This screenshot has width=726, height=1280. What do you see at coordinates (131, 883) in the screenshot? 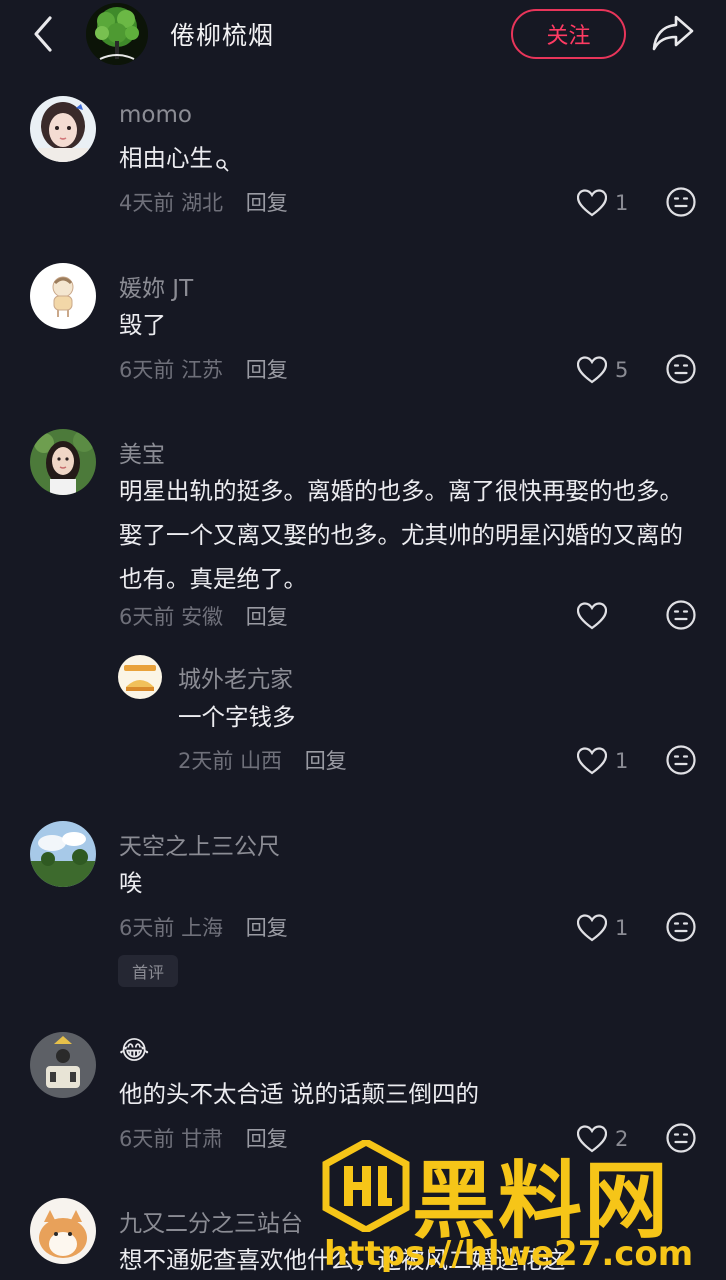
I see `comment-body: 唉` at bounding box center [131, 883].